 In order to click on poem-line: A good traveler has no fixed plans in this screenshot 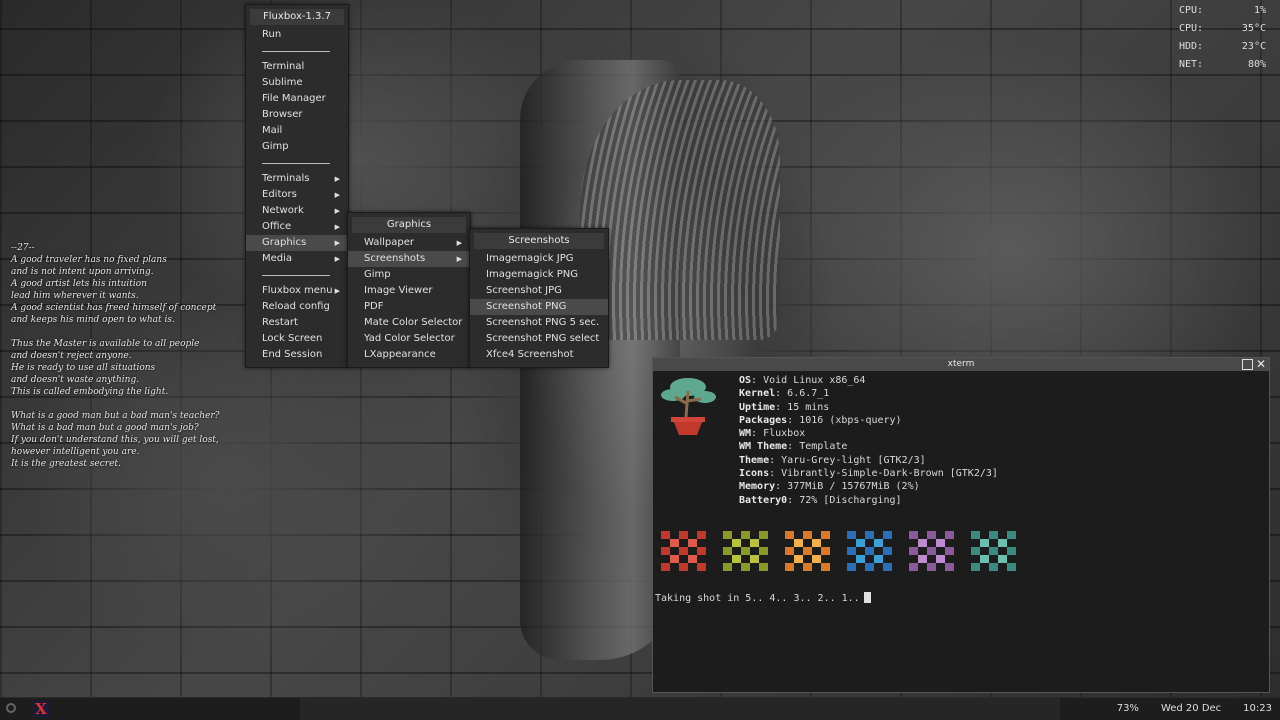, I will do `click(89, 260)`.